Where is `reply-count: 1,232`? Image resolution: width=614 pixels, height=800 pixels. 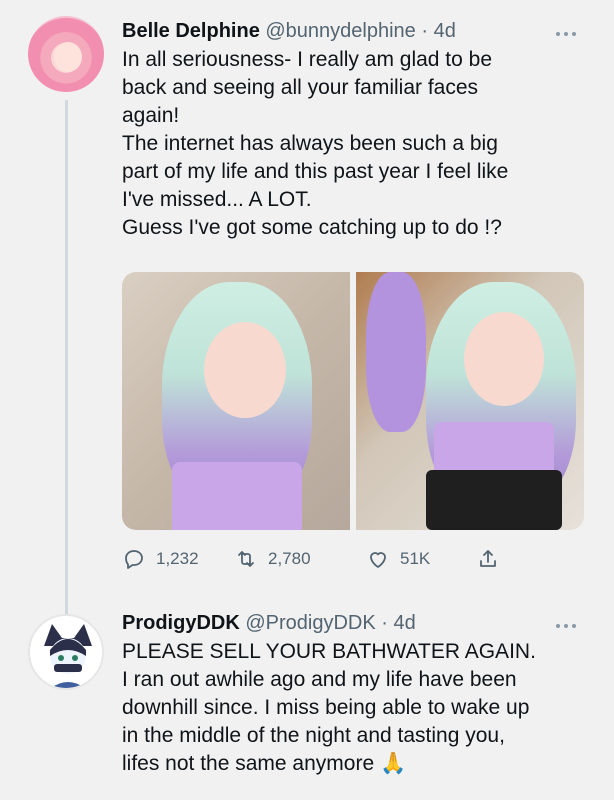
reply-count: 1,232 is located at coordinates (177, 558).